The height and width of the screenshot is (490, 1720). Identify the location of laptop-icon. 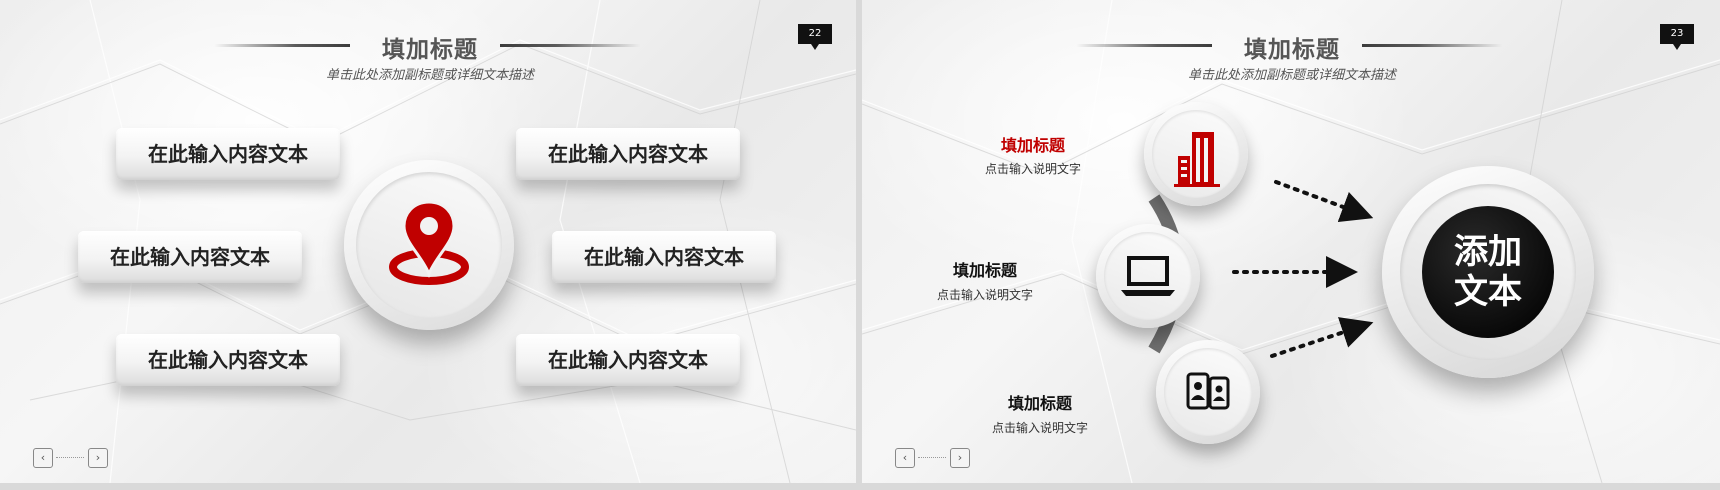
(1148, 276).